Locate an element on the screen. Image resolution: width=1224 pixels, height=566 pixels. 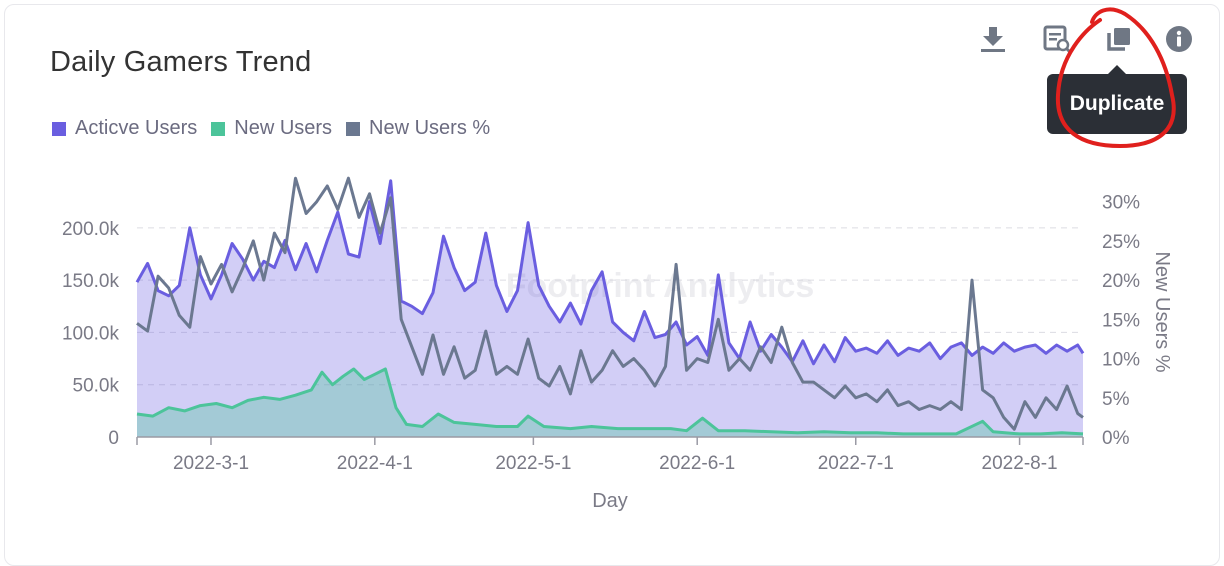
annotation-circle is located at coordinates (1115, 78).